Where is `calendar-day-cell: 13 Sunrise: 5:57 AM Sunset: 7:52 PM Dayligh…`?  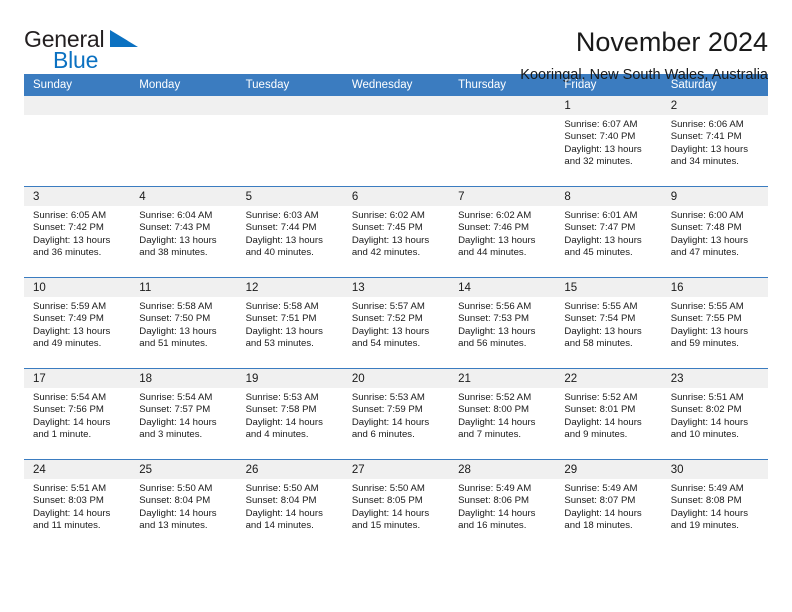
calendar-day-cell: 13 Sunrise: 5:57 AM Sunset: 7:52 PM Dayligh… is located at coordinates (396, 323).